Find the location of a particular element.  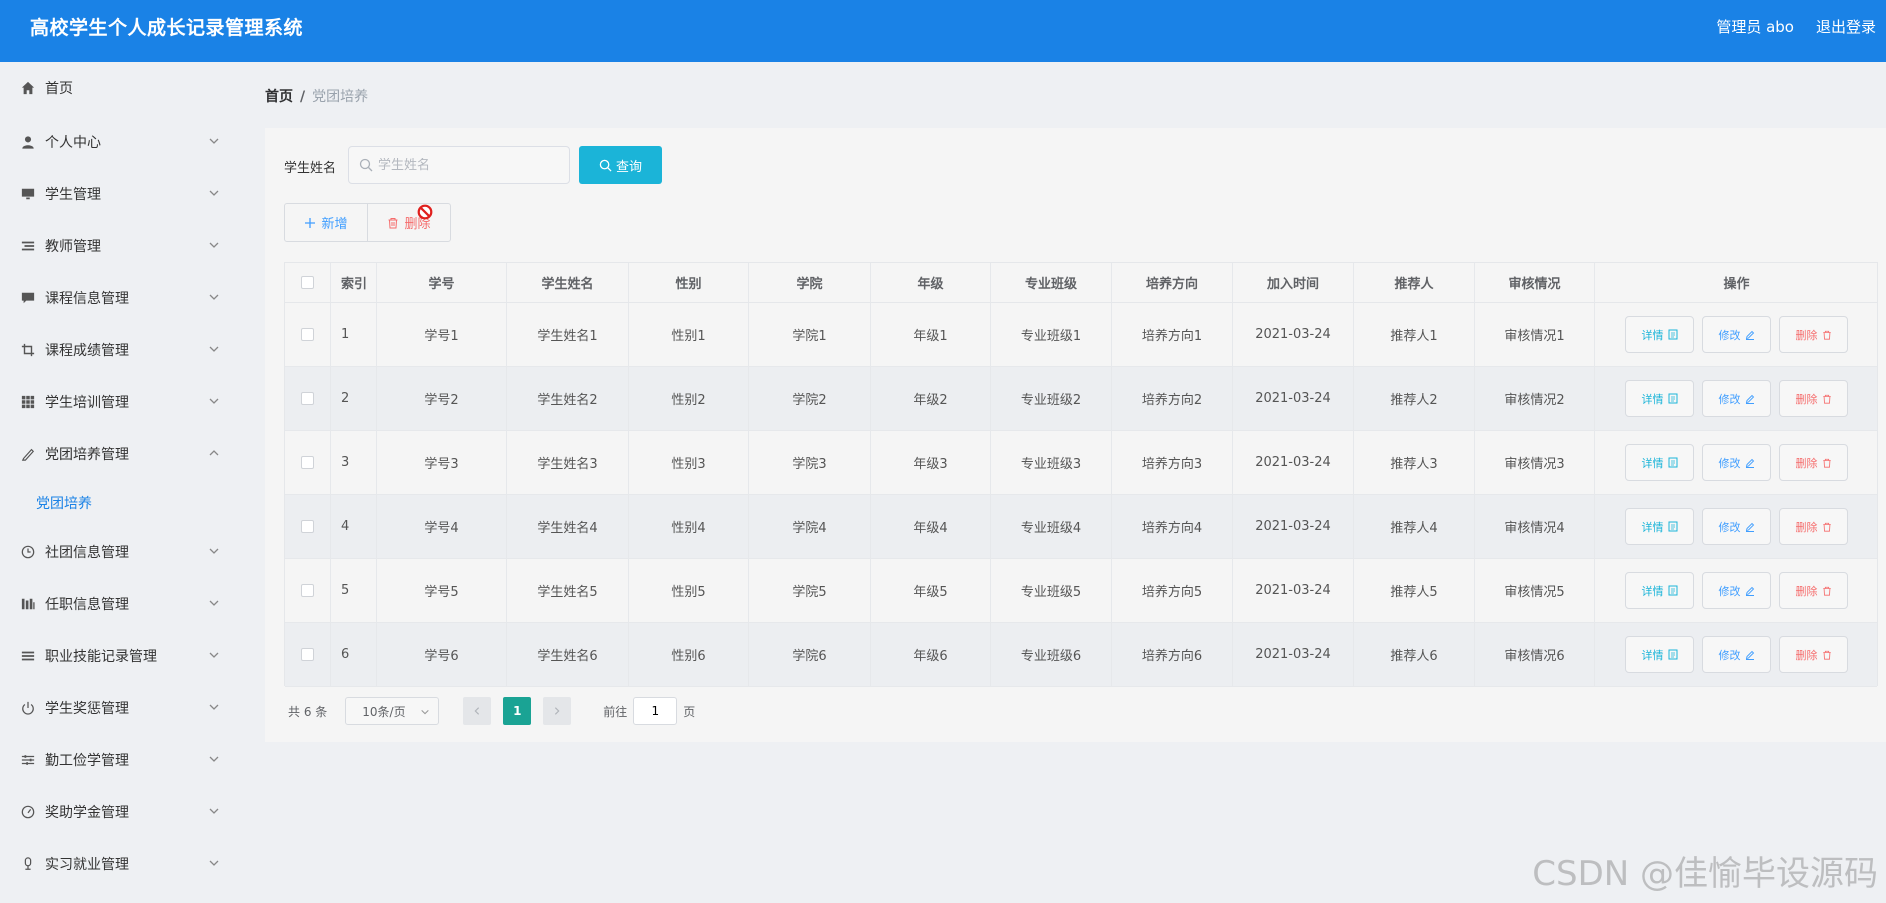

sidebar-item-club-info: 社团信息管理 is located at coordinates (120, 552).